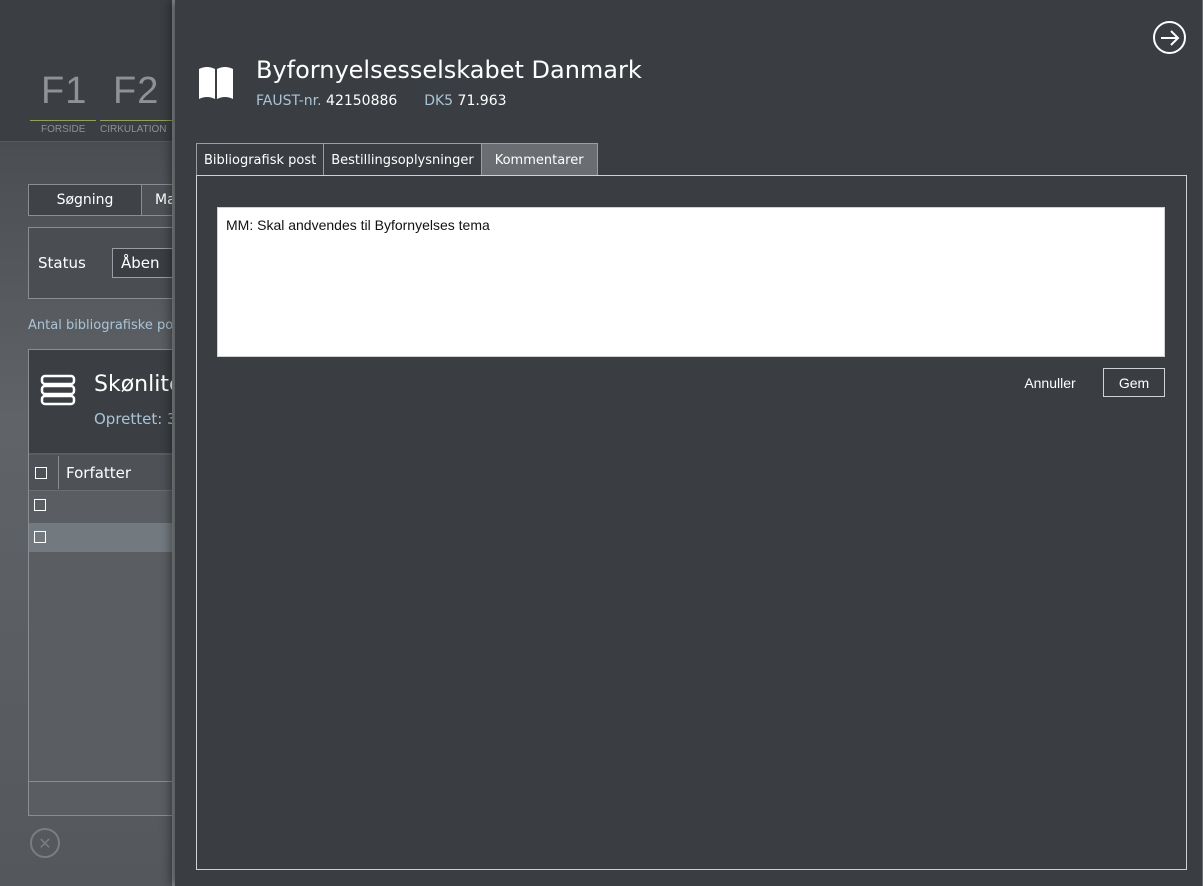 This screenshot has height=886, width=1203. What do you see at coordinates (362, 101) in the screenshot?
I see `faust-value: 42150886` at bounding box center [362, 101].